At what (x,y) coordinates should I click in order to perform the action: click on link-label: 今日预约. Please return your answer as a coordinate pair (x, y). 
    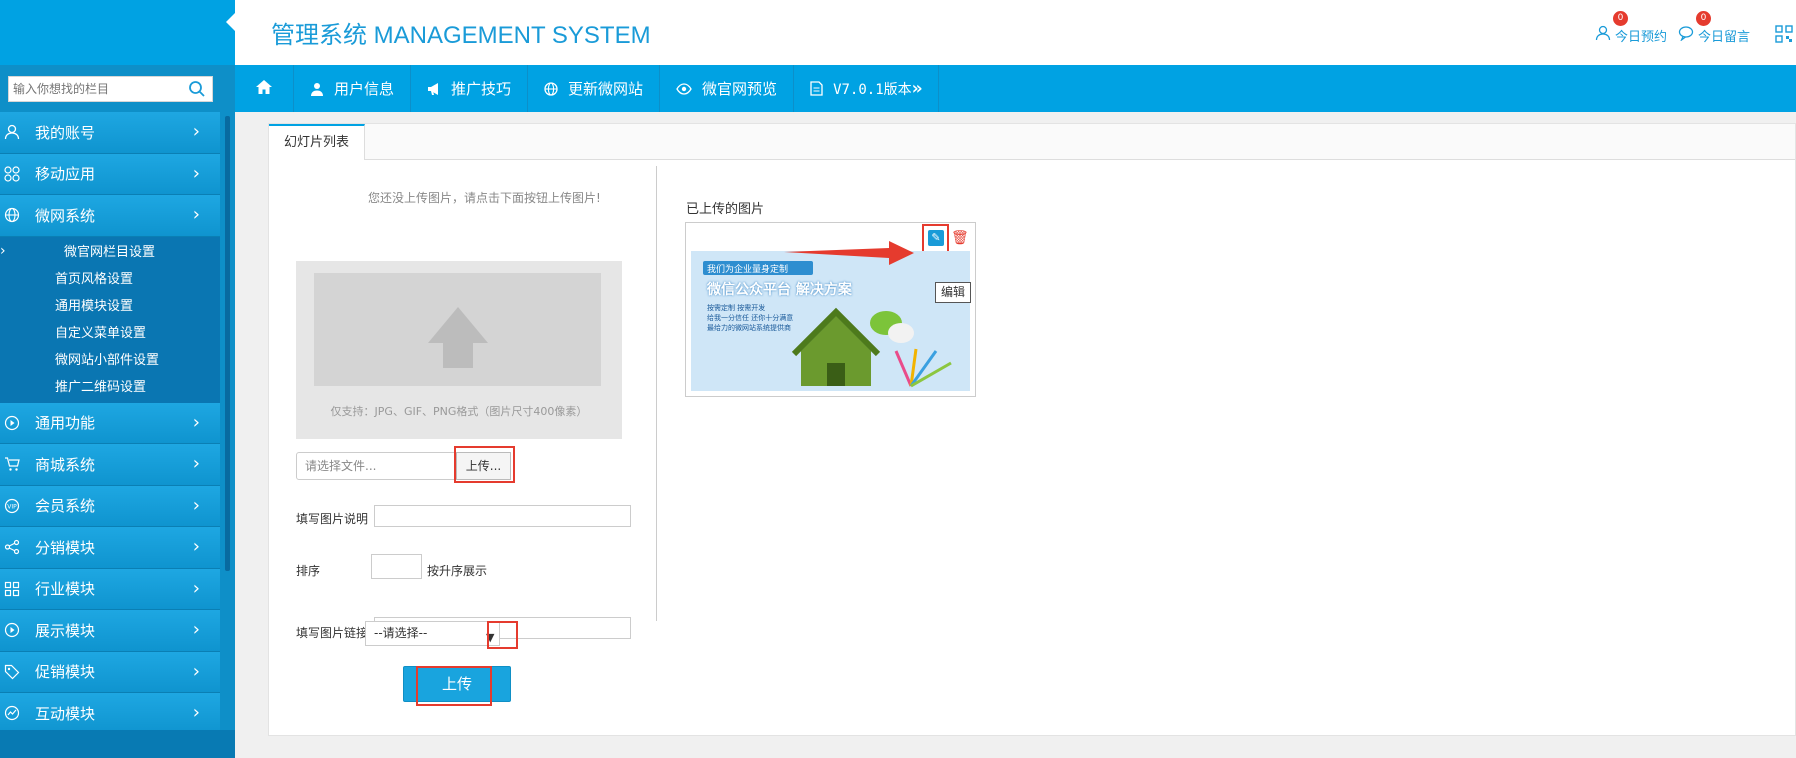
    Looking at the image, I should click on (1641, 37).